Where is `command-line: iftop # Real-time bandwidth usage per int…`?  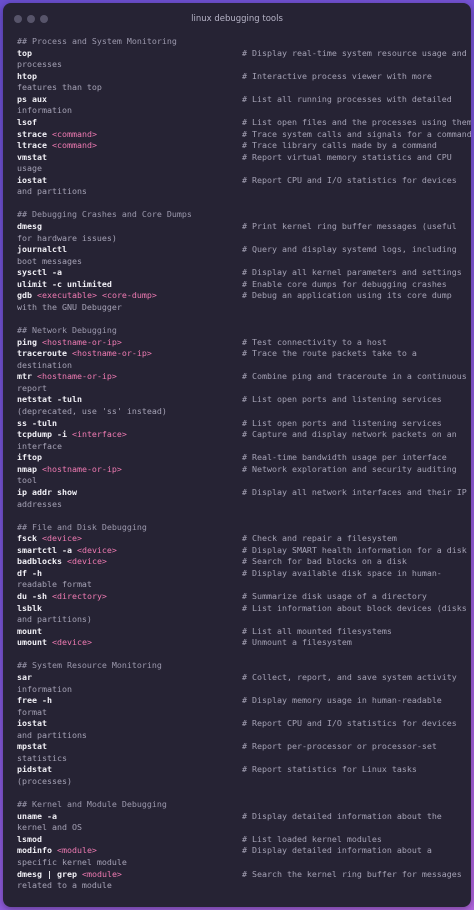 command-line: iftop # Real-time bandwidth usage per int… is located at coordinates (240, 458).